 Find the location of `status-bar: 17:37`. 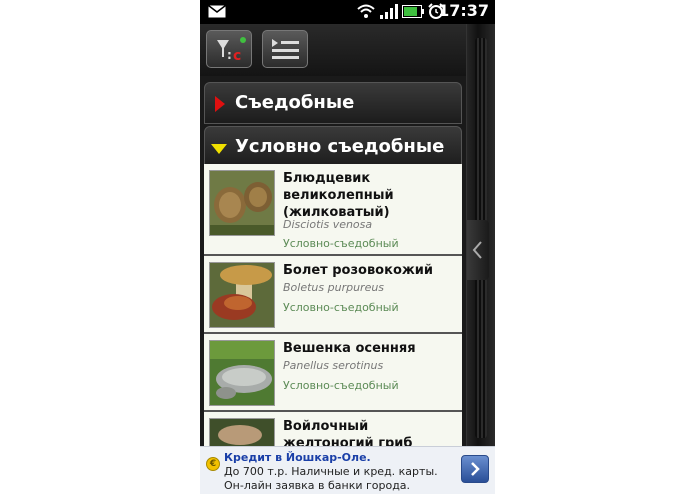

status-bar: 17:37 is located at coordinates (347, 12).